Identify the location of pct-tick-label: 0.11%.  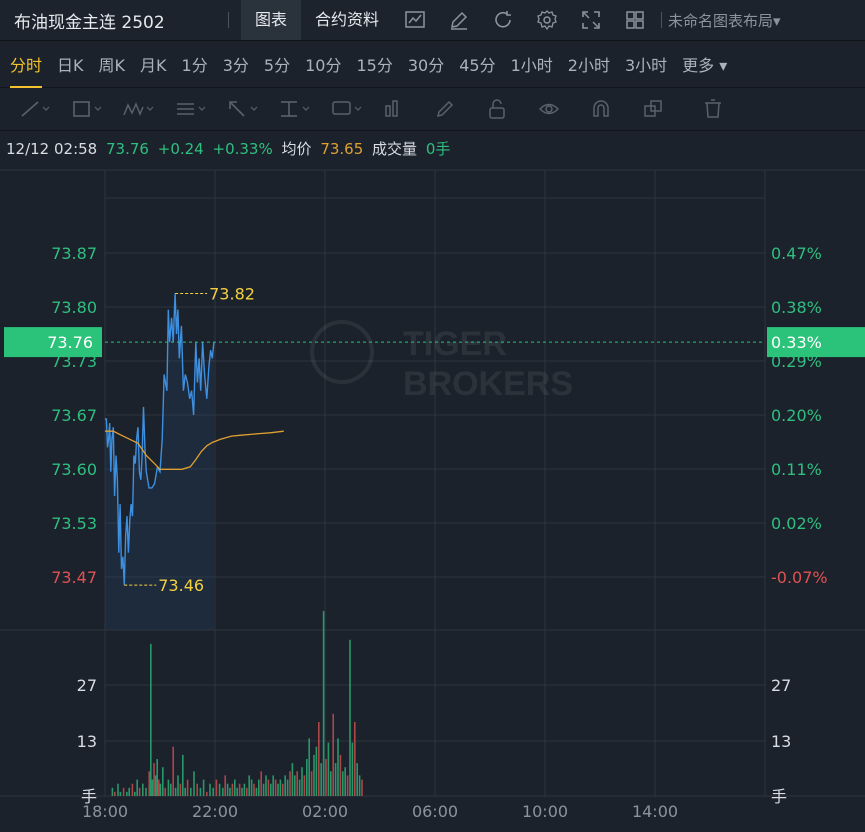
(796, 469).